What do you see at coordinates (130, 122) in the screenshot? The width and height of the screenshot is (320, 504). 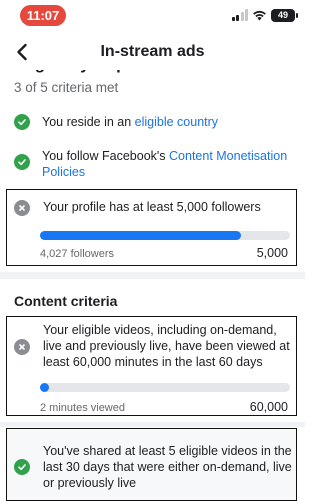 I see `criterion-text: You reside in an eligible country` at bounding box center [130, 122].